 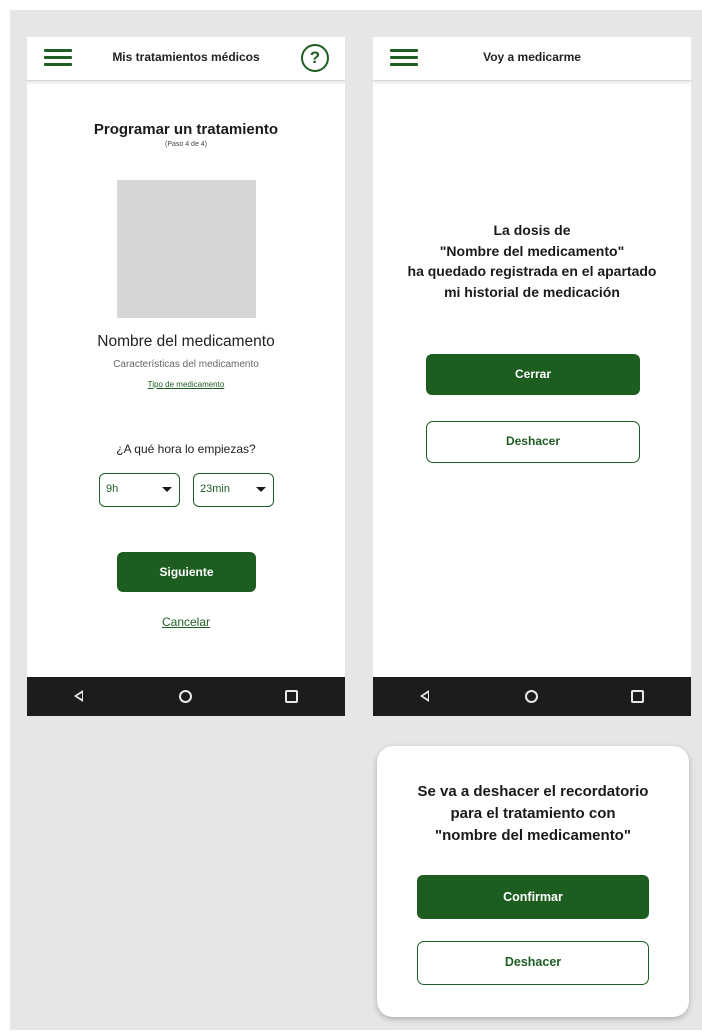 What do you see at coordinates (186, 384) in the screenshot?
I see `medication-type-link: Tipo de medicamento` at bounding box center [186, 384].